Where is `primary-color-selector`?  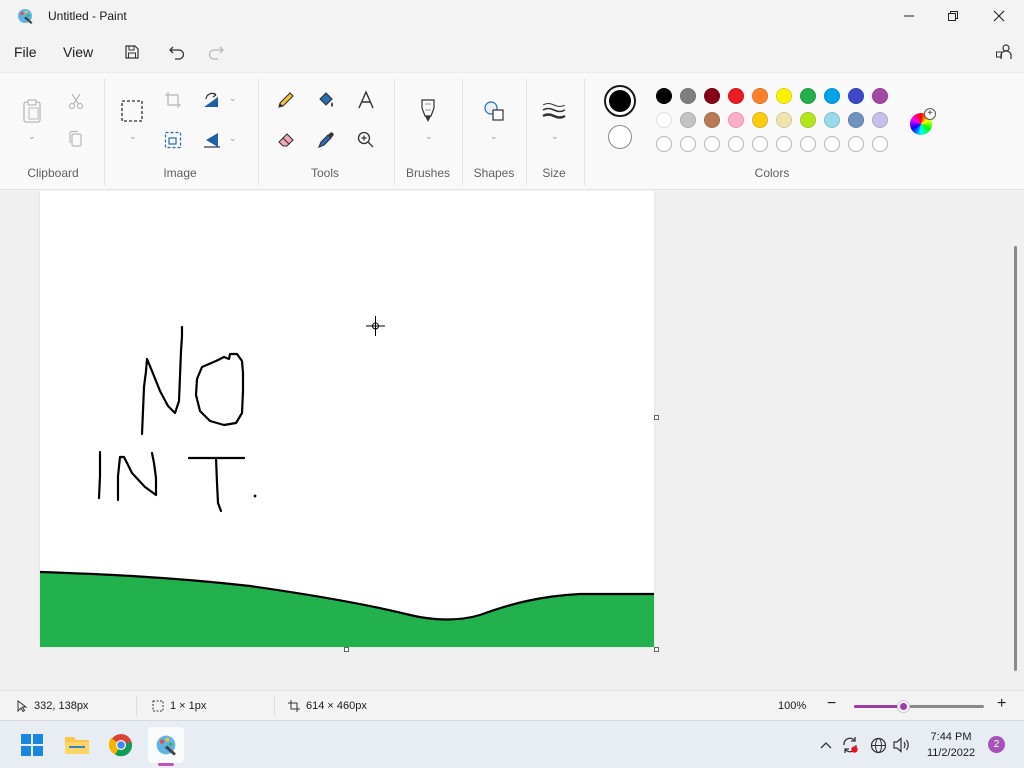 primary-color-selector is located at coordinates (620, 101).